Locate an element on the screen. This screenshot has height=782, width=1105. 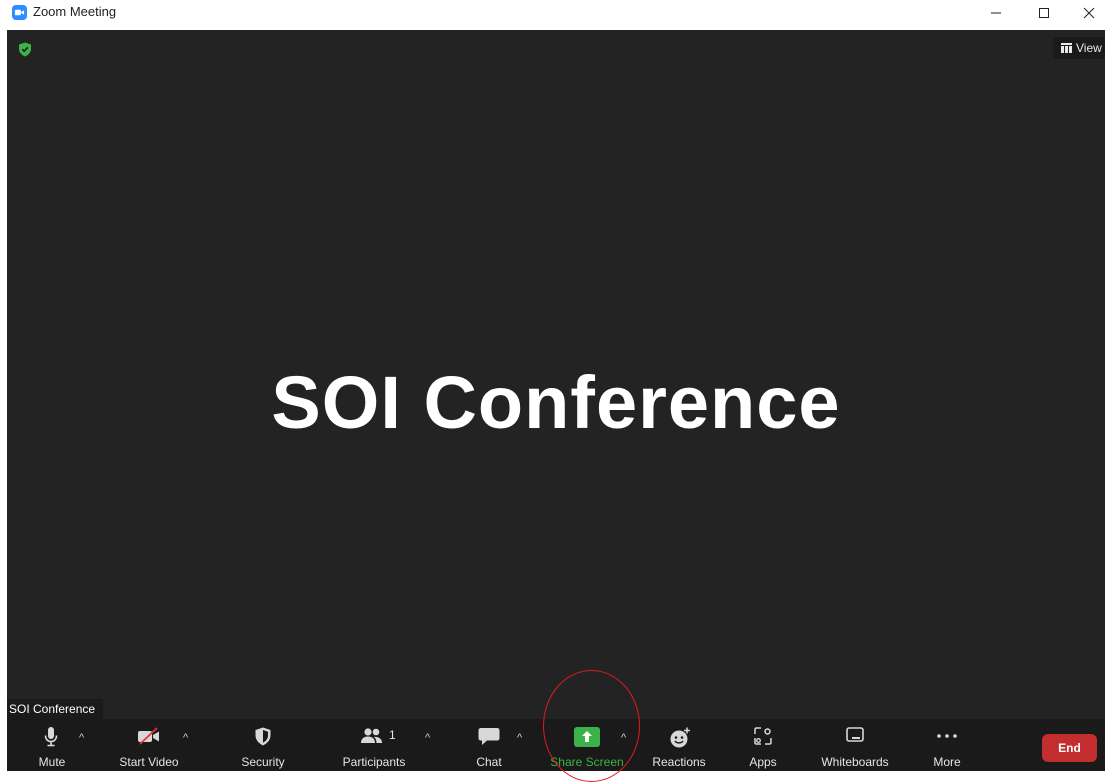
security-label: Security is located at coordinates (263, 762).